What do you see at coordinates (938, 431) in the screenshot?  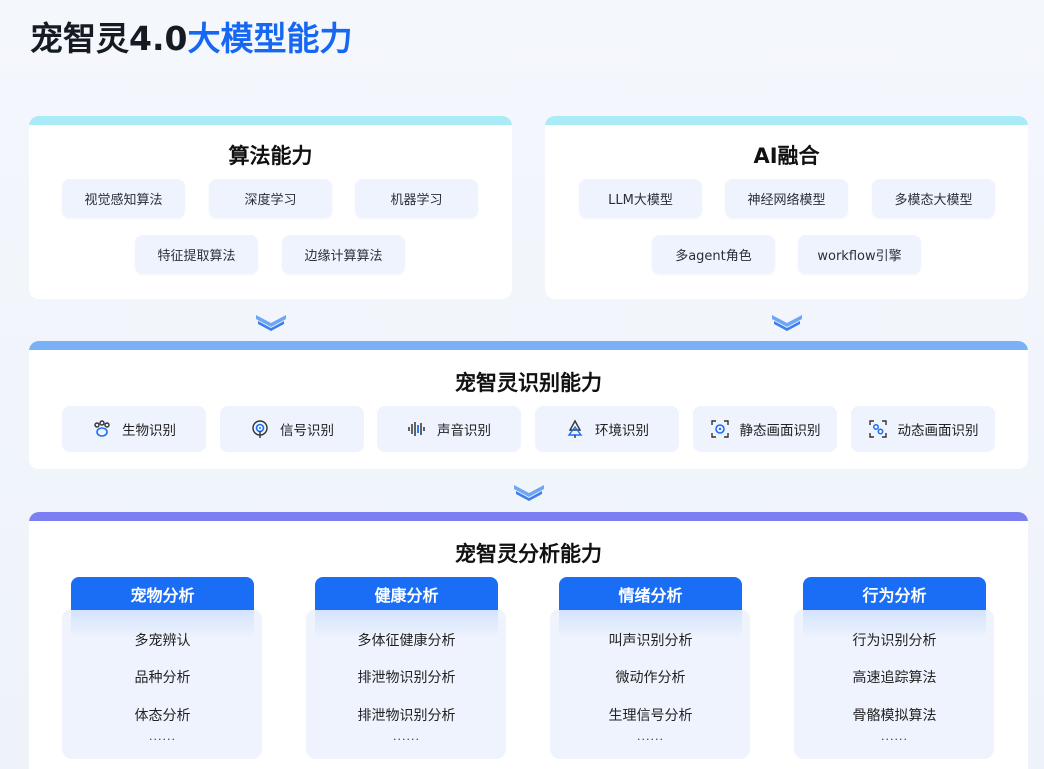 I see `recognition-item-label: 动态画面识别` at bounding box center [938, 431].